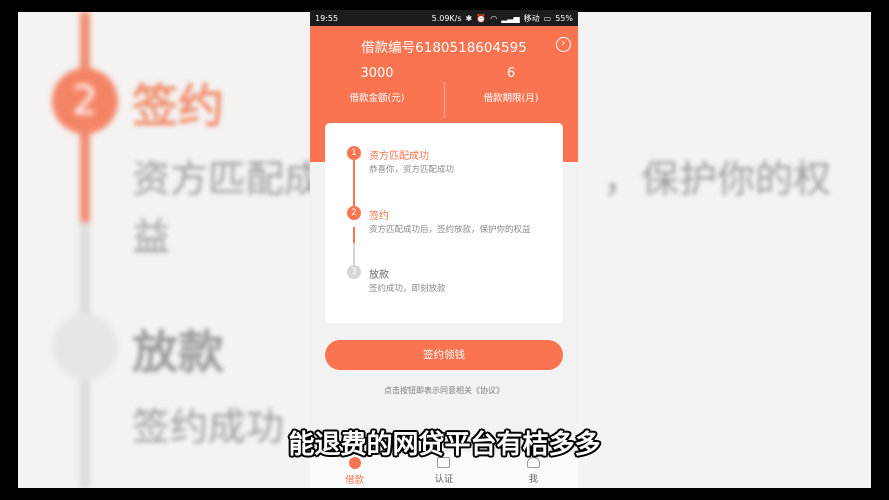 This screenshot has height=500, width=889. Describe the element at coordinates (327, 18) in the screenshot. I see `status-time: 19:55` at that location.